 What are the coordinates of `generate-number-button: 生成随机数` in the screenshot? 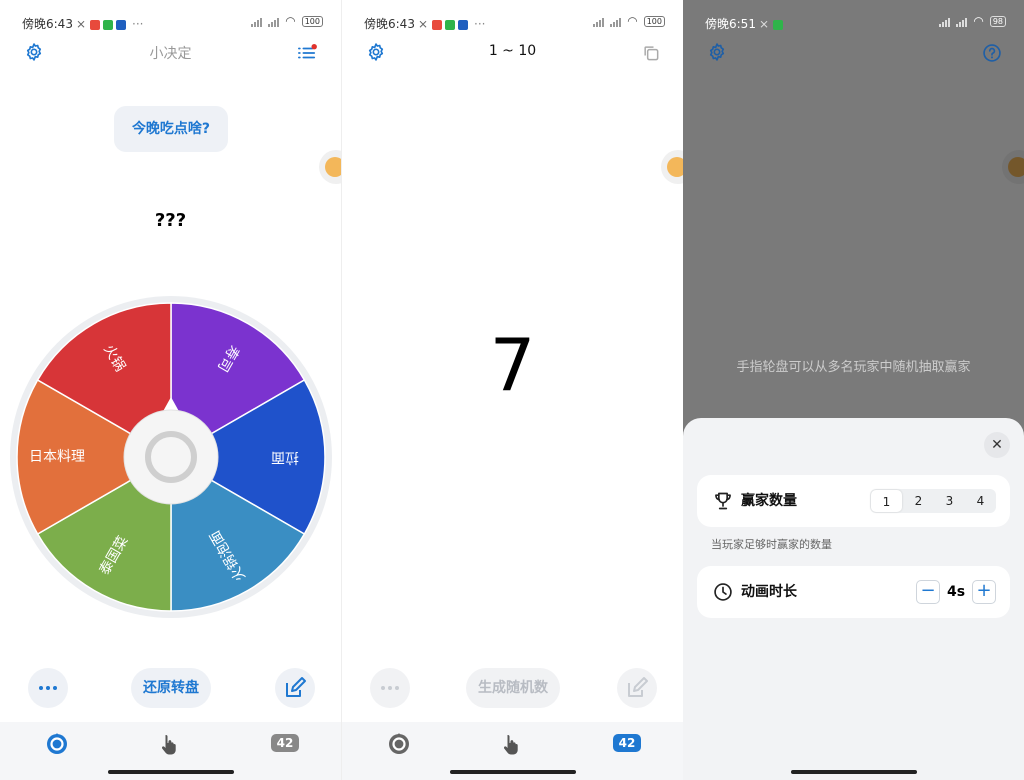 It's located at (513, 688).